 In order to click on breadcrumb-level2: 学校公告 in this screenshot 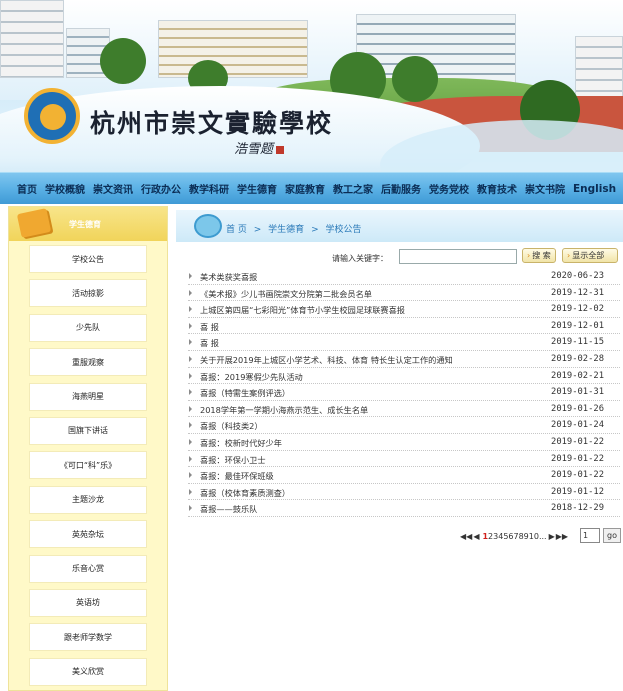, I will do `click(343, 230)`.